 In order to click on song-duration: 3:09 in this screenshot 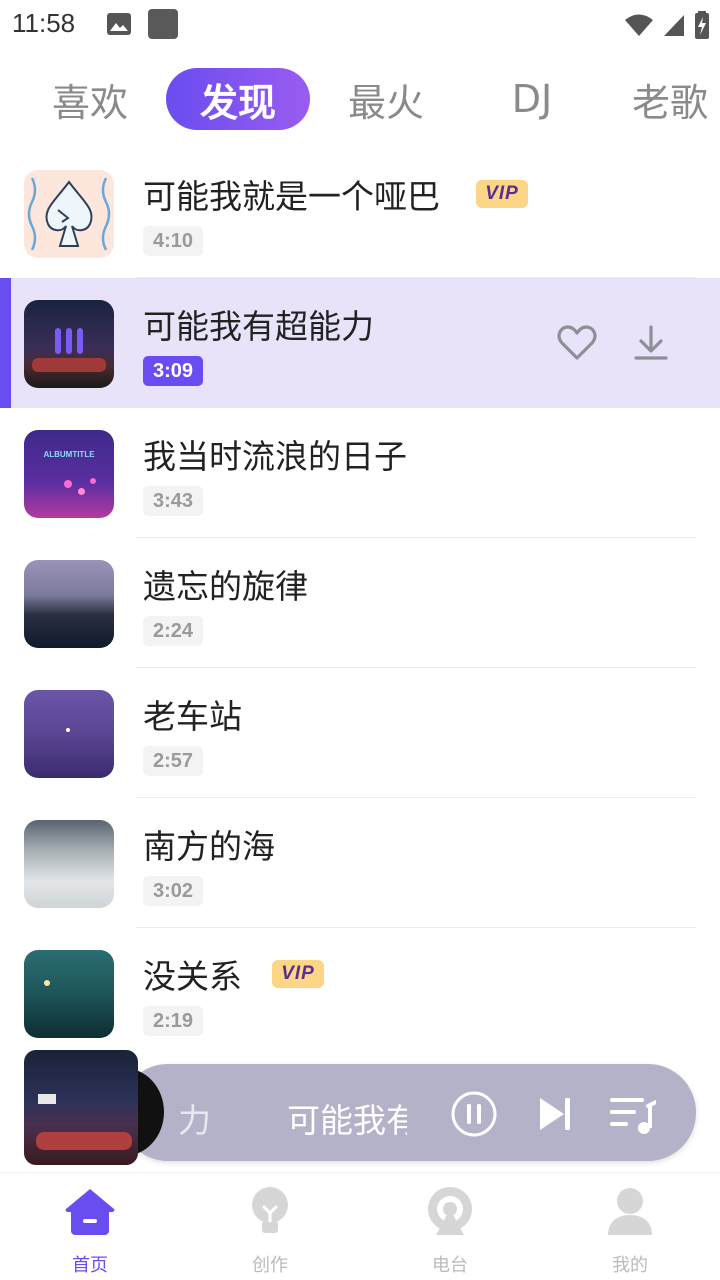, I will do `click(173, 371)`.